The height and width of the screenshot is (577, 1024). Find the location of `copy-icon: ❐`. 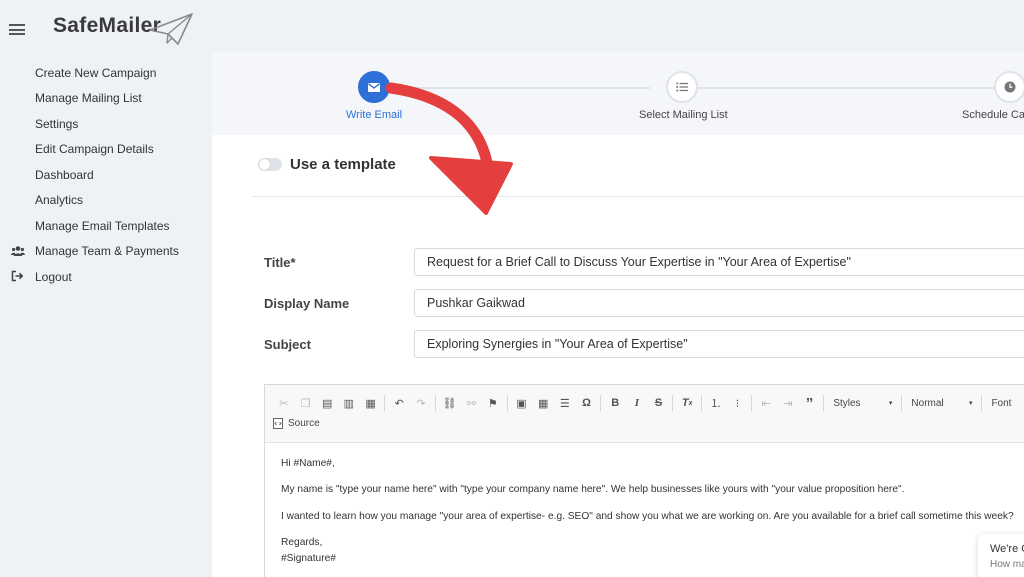

copy-icon: ❐ is located at coordinates (306, 403).